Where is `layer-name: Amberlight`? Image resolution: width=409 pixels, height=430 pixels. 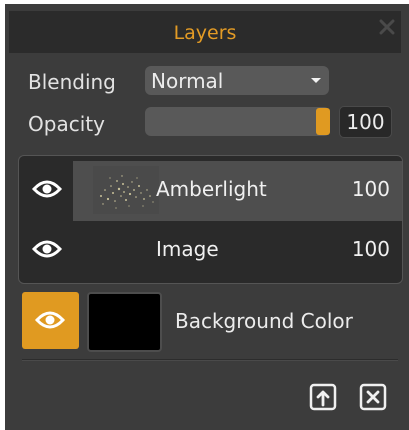
layer-name: Amberlight is located at coordinates (211, 189).